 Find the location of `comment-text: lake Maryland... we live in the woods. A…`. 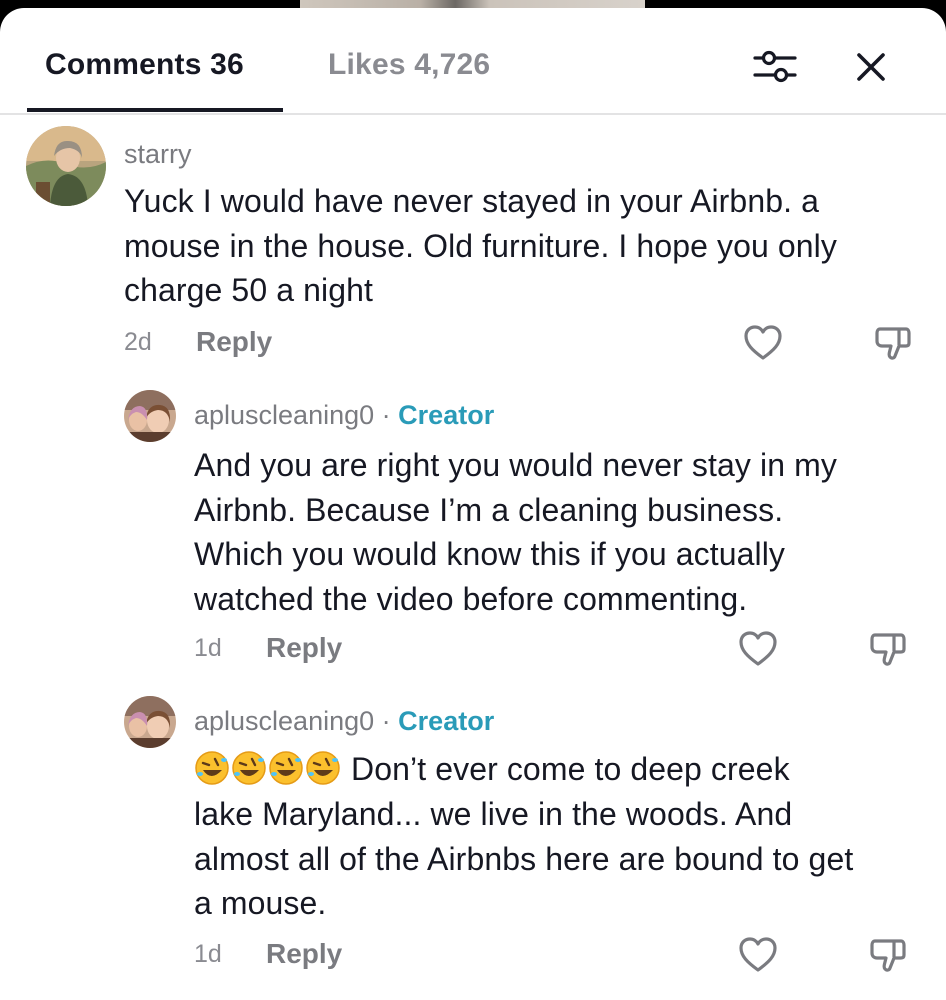

comment-text: lake Maryland... we live in the woods. A… is located at coordinates (524, 858).